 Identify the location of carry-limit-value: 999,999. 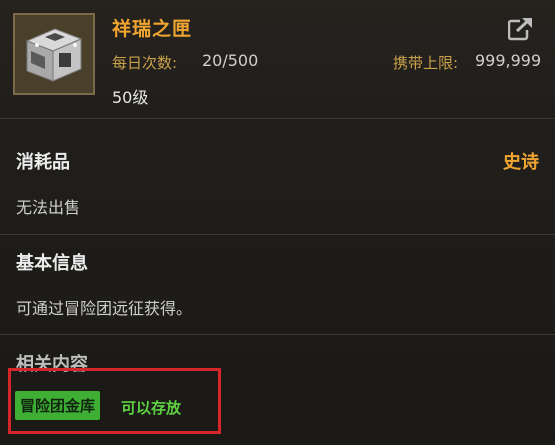
(508, 60).